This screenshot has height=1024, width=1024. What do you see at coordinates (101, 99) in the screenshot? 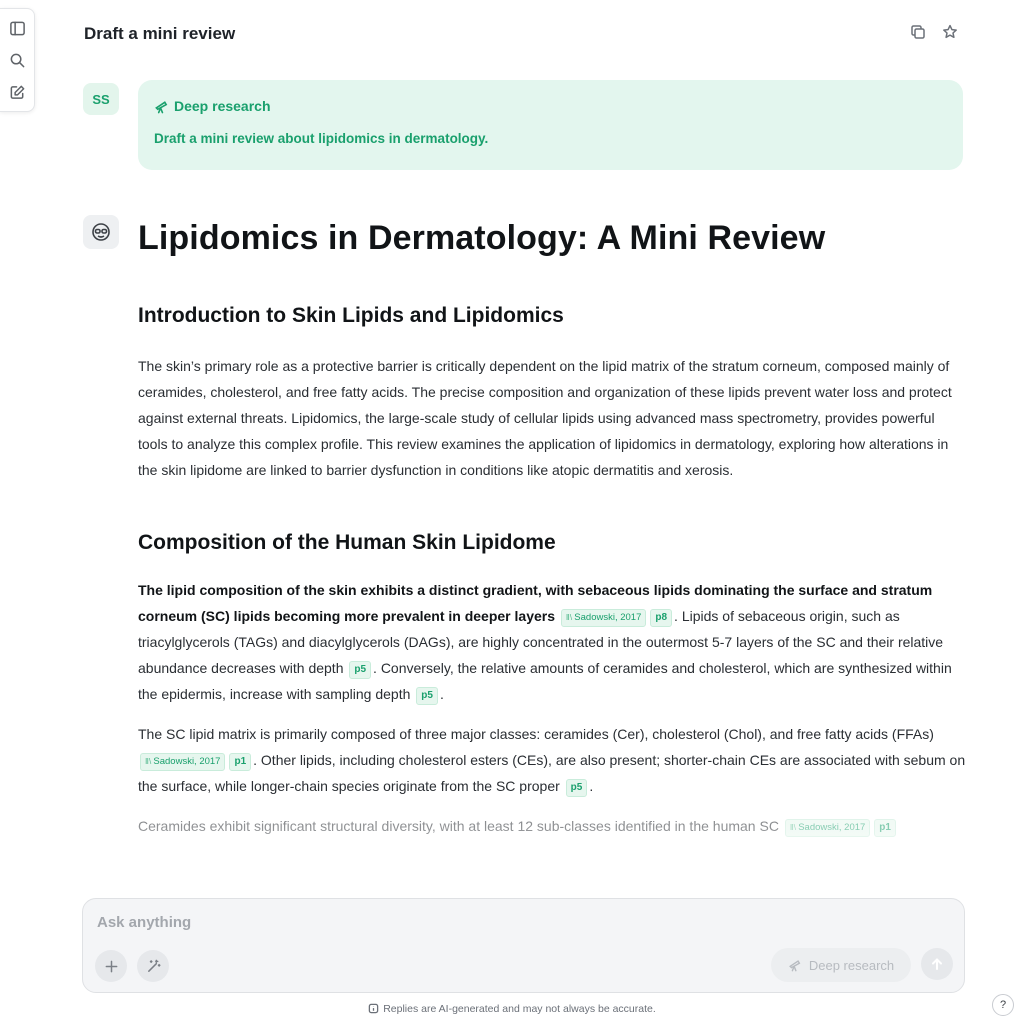
I see `user-avatar: SS` at bounding box center [101, 99].